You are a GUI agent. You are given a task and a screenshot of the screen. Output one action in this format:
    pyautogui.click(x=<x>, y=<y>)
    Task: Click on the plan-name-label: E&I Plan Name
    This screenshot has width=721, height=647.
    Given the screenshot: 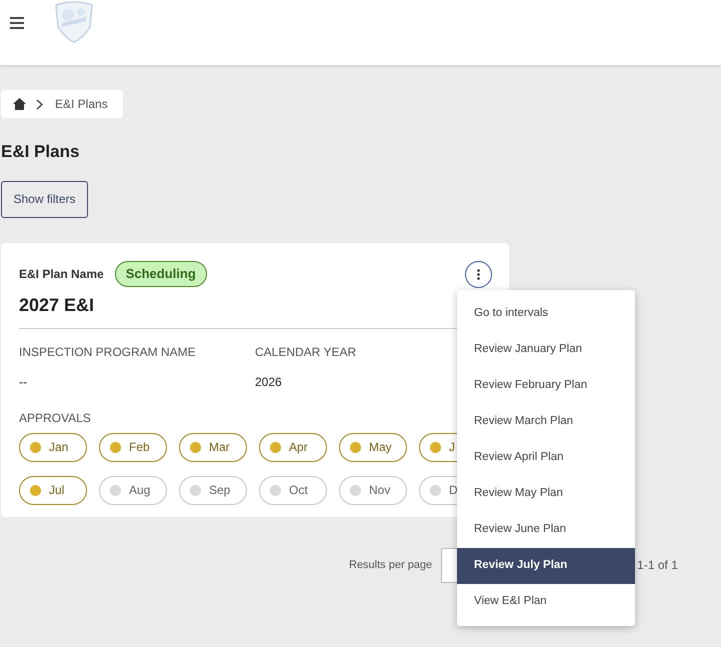 What is the action you would take?
    pyautogui.click(x=61, y=274)
    